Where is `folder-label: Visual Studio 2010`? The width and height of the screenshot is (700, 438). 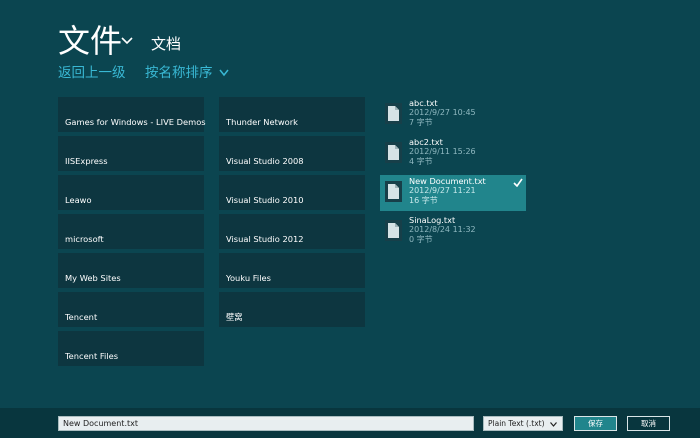 folder-label: Visual Studio 2010 is located at coordinates (265, 200).